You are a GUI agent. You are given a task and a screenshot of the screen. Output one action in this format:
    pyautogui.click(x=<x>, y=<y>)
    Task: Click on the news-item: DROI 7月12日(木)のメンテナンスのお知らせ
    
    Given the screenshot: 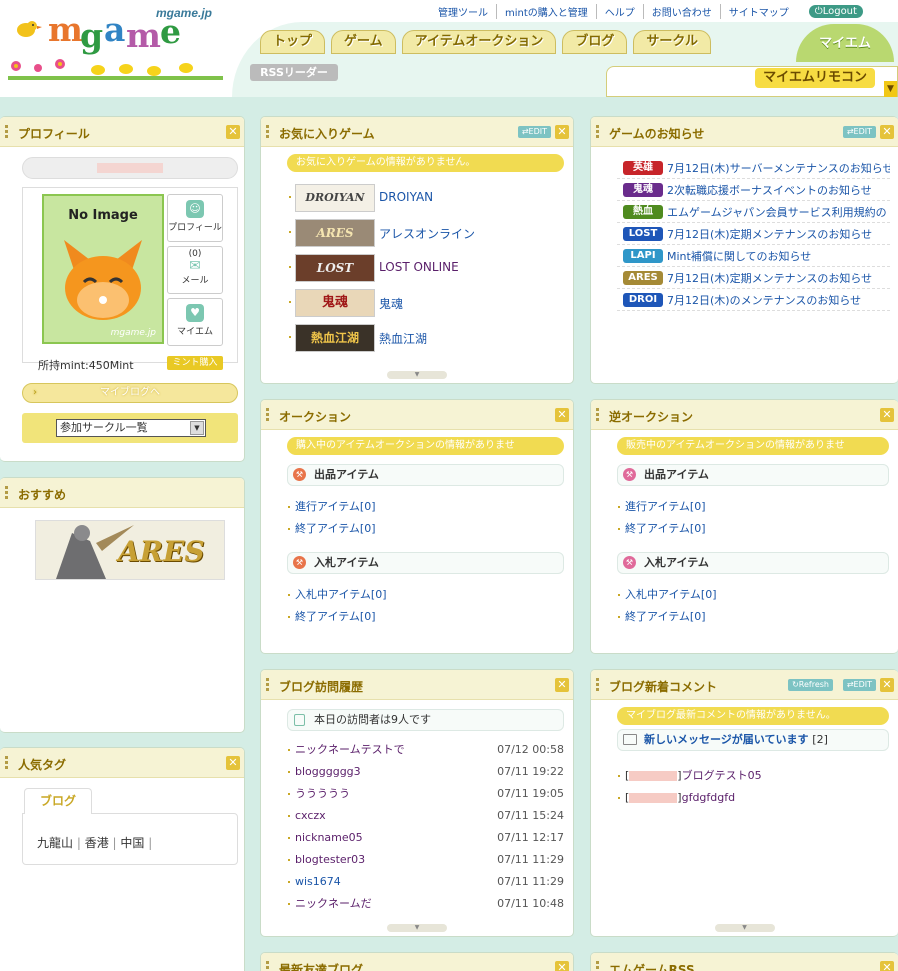 What is the action you would take?
    pyautogui.click(x=753, y=300)
    